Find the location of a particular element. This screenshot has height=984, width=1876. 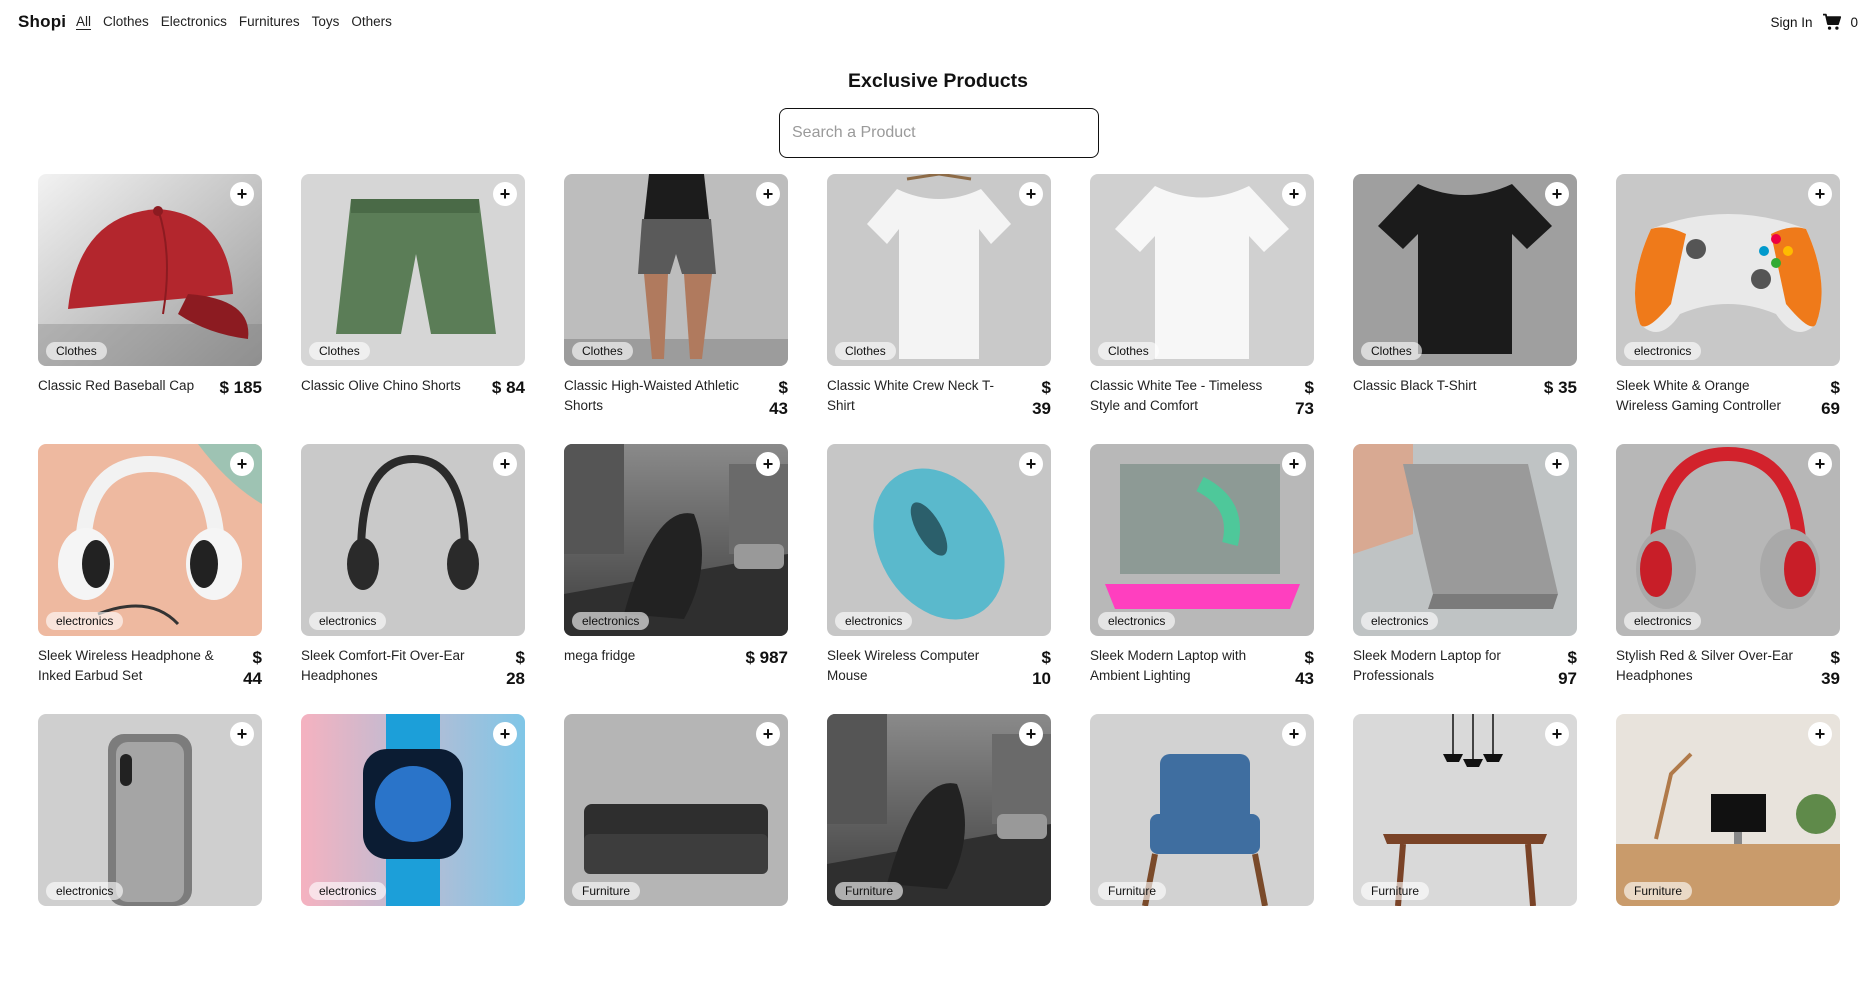

category-badge: Furniture is located at coordinates (869, 891).